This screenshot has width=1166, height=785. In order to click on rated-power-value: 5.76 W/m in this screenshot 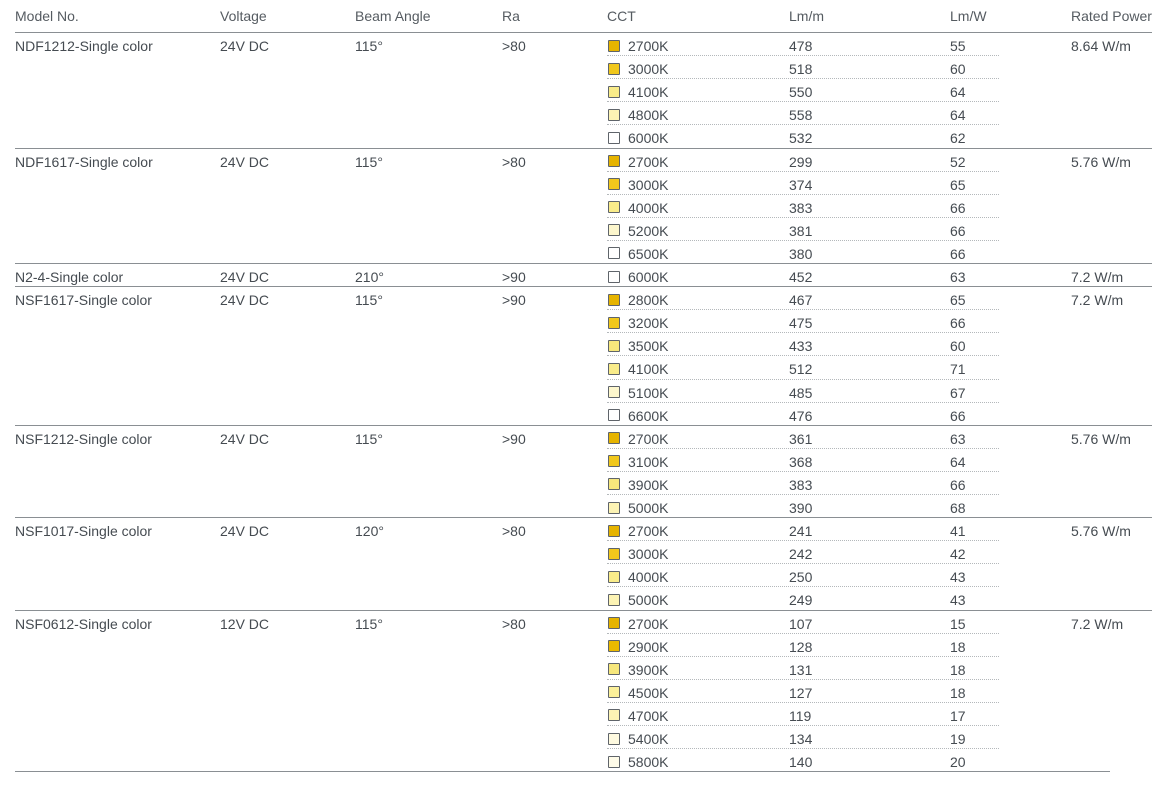, I will do `click(1101, 161)`.